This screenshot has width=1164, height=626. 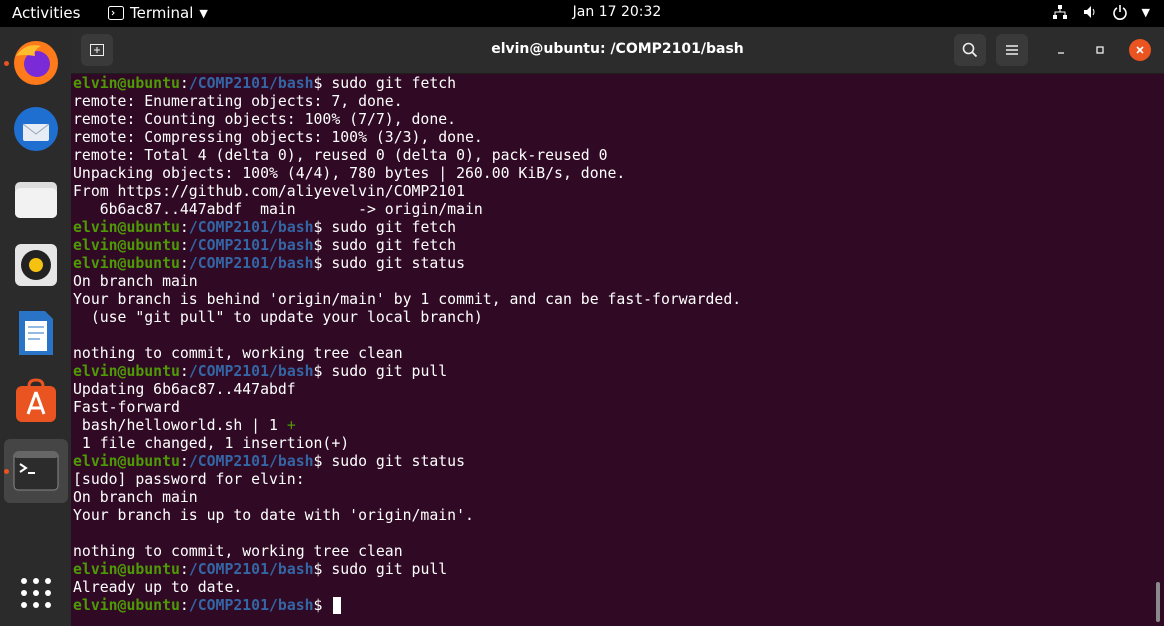 I want to click on close-icon, so click(x=1140, y=50).